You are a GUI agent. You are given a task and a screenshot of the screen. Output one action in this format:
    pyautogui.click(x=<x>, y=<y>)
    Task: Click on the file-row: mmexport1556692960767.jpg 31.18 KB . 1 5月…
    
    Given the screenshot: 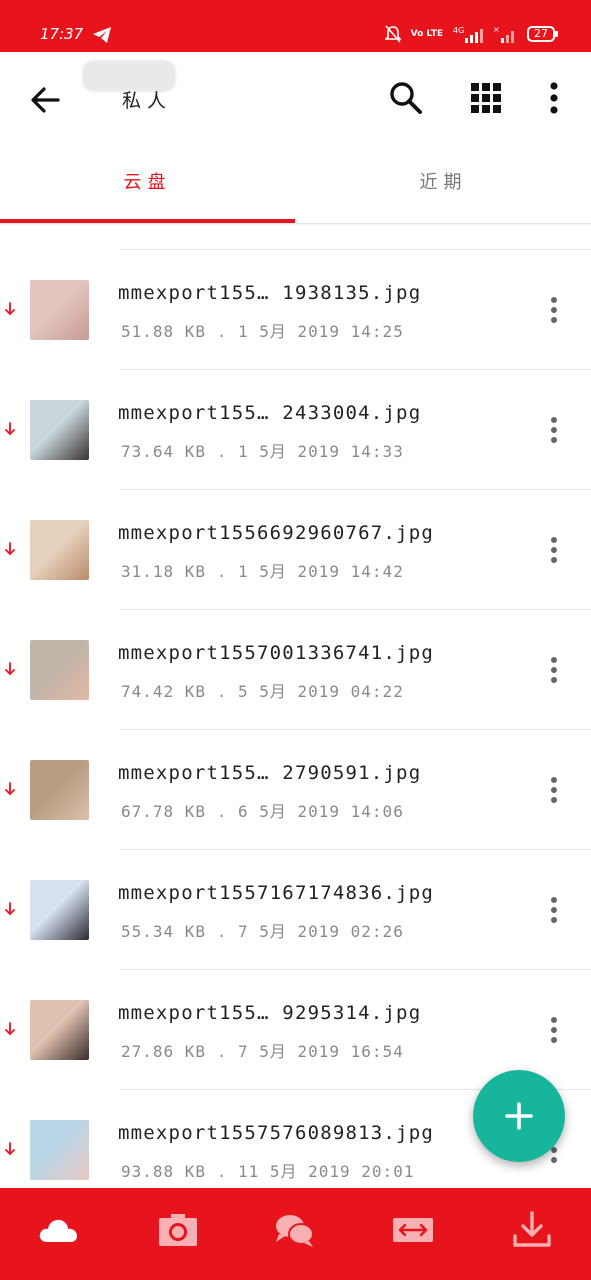 What is the action you would take?
    pyautogui.click(x=295, y=550)
    